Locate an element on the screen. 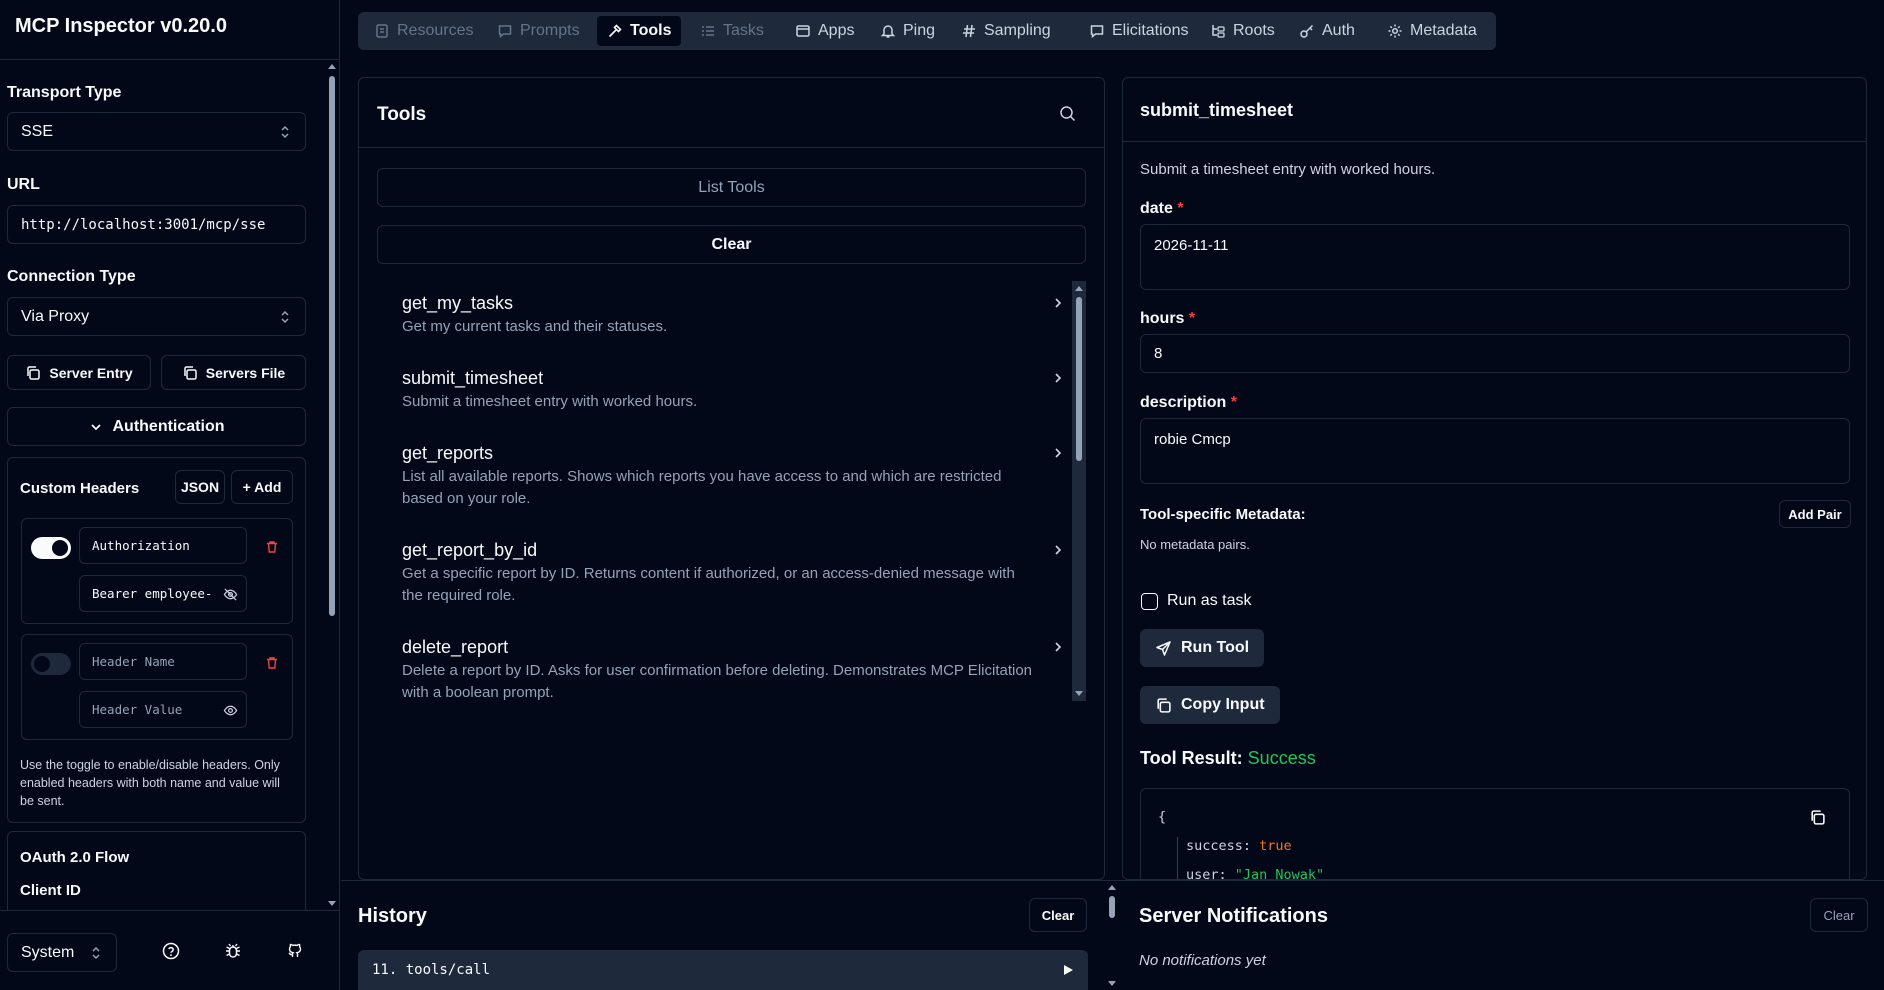 The height and width of the screenshot is (990, 1884). tool-result-label: Tool Result: Success is located at coordinates (1228, 758).